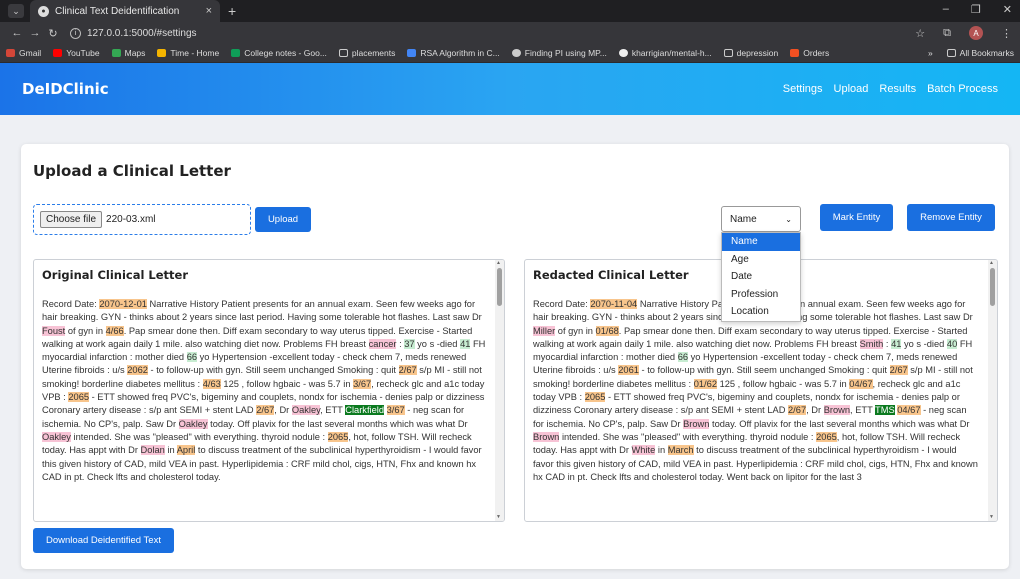 Image resolution: width=1020 pixels, height=579 pixels. What do you see at coordinates (76, 53) in the screenshot?
I see `bookmark-youtube: YouTube` at bounding box center [76, 53].